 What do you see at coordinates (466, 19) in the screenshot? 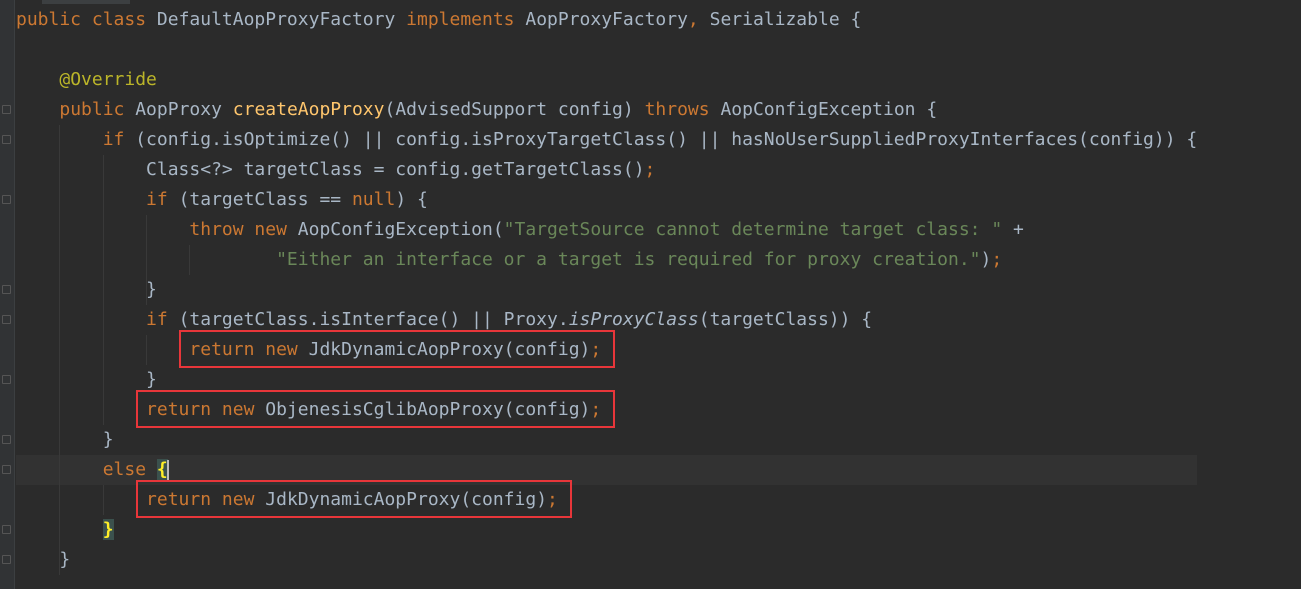
I see `code-token: implements` at bounding box center [466, 19].